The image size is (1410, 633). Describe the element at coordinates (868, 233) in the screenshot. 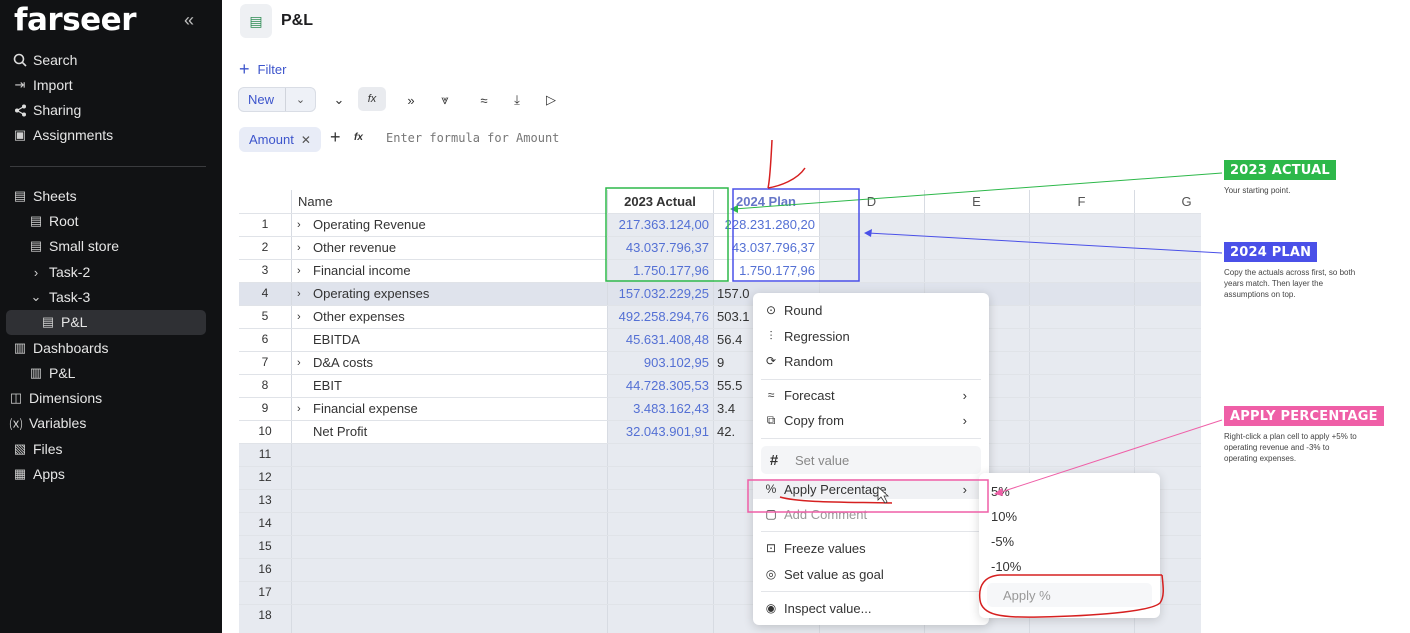

I see `plan-arrowhead` at that location.